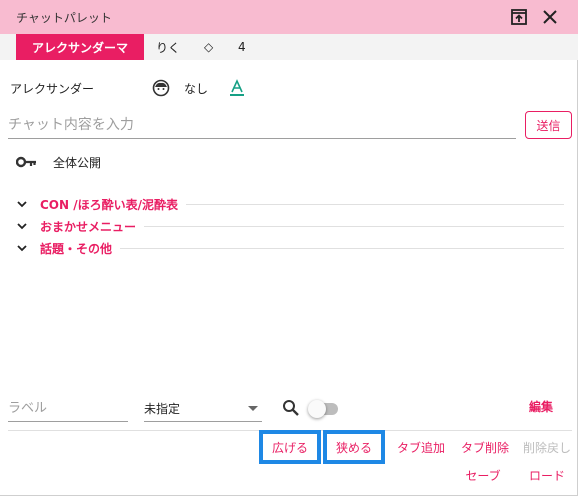  I want to click on dropdown-arrow-icon, so click(253, 408).